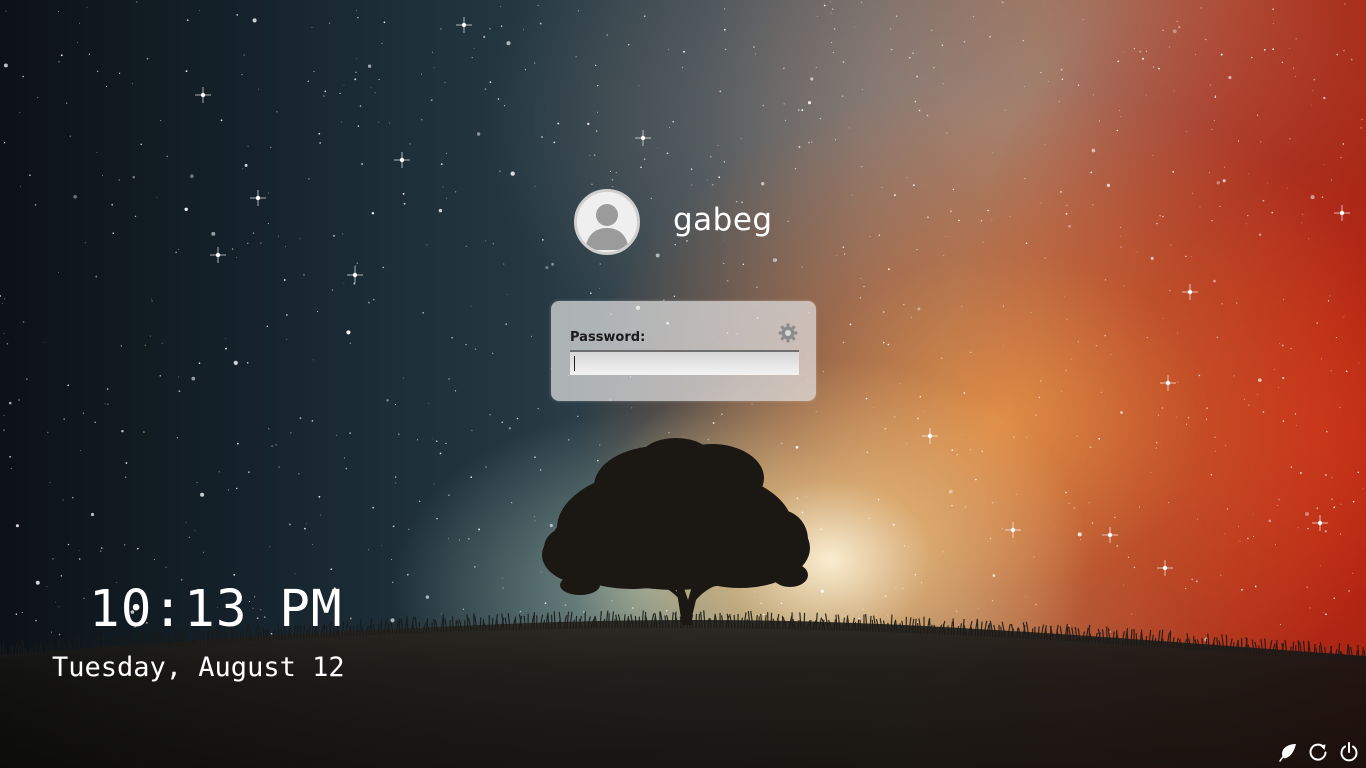  I want to click on user-name: gabeg, so click(723, 220).